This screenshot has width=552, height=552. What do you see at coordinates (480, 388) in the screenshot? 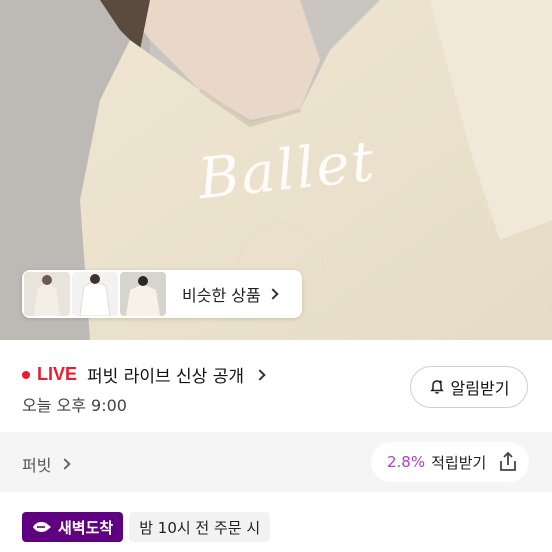
I see `alarm-label: 알림받기` at bounding box center [480, 388].